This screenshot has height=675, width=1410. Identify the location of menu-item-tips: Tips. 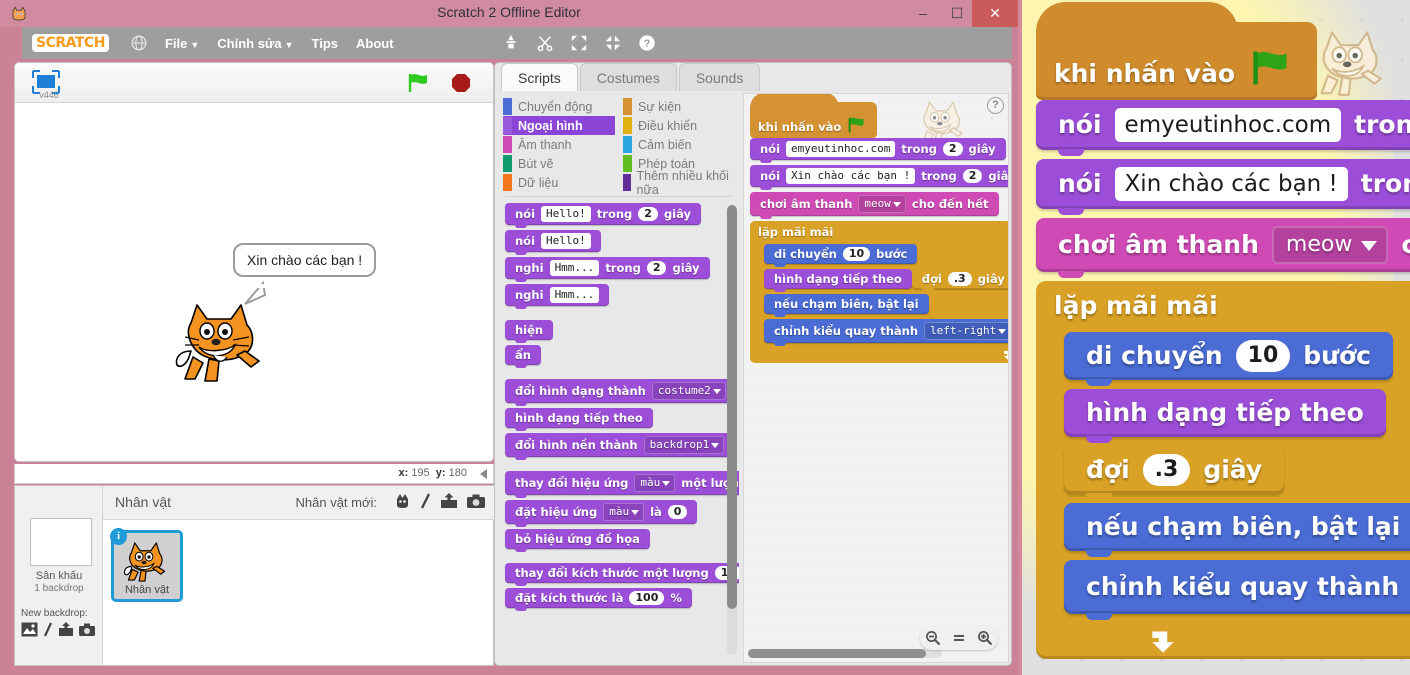
(325, 43).